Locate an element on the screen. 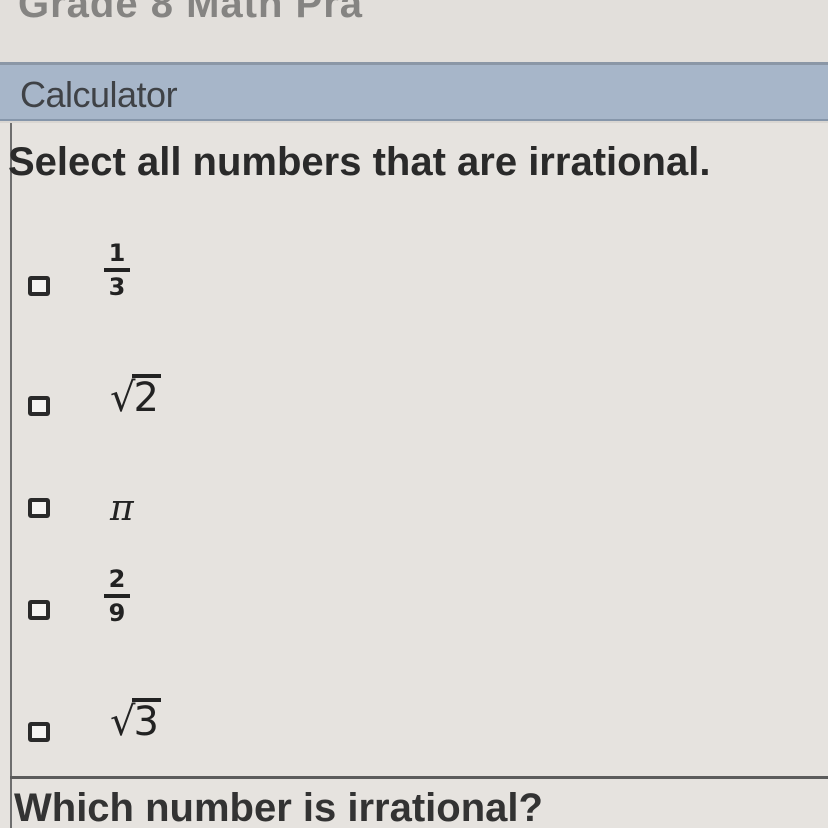 Image resolution: width=828 pixels, height=828 pixels. denominator: 3 is located at coordinates (117, 287).